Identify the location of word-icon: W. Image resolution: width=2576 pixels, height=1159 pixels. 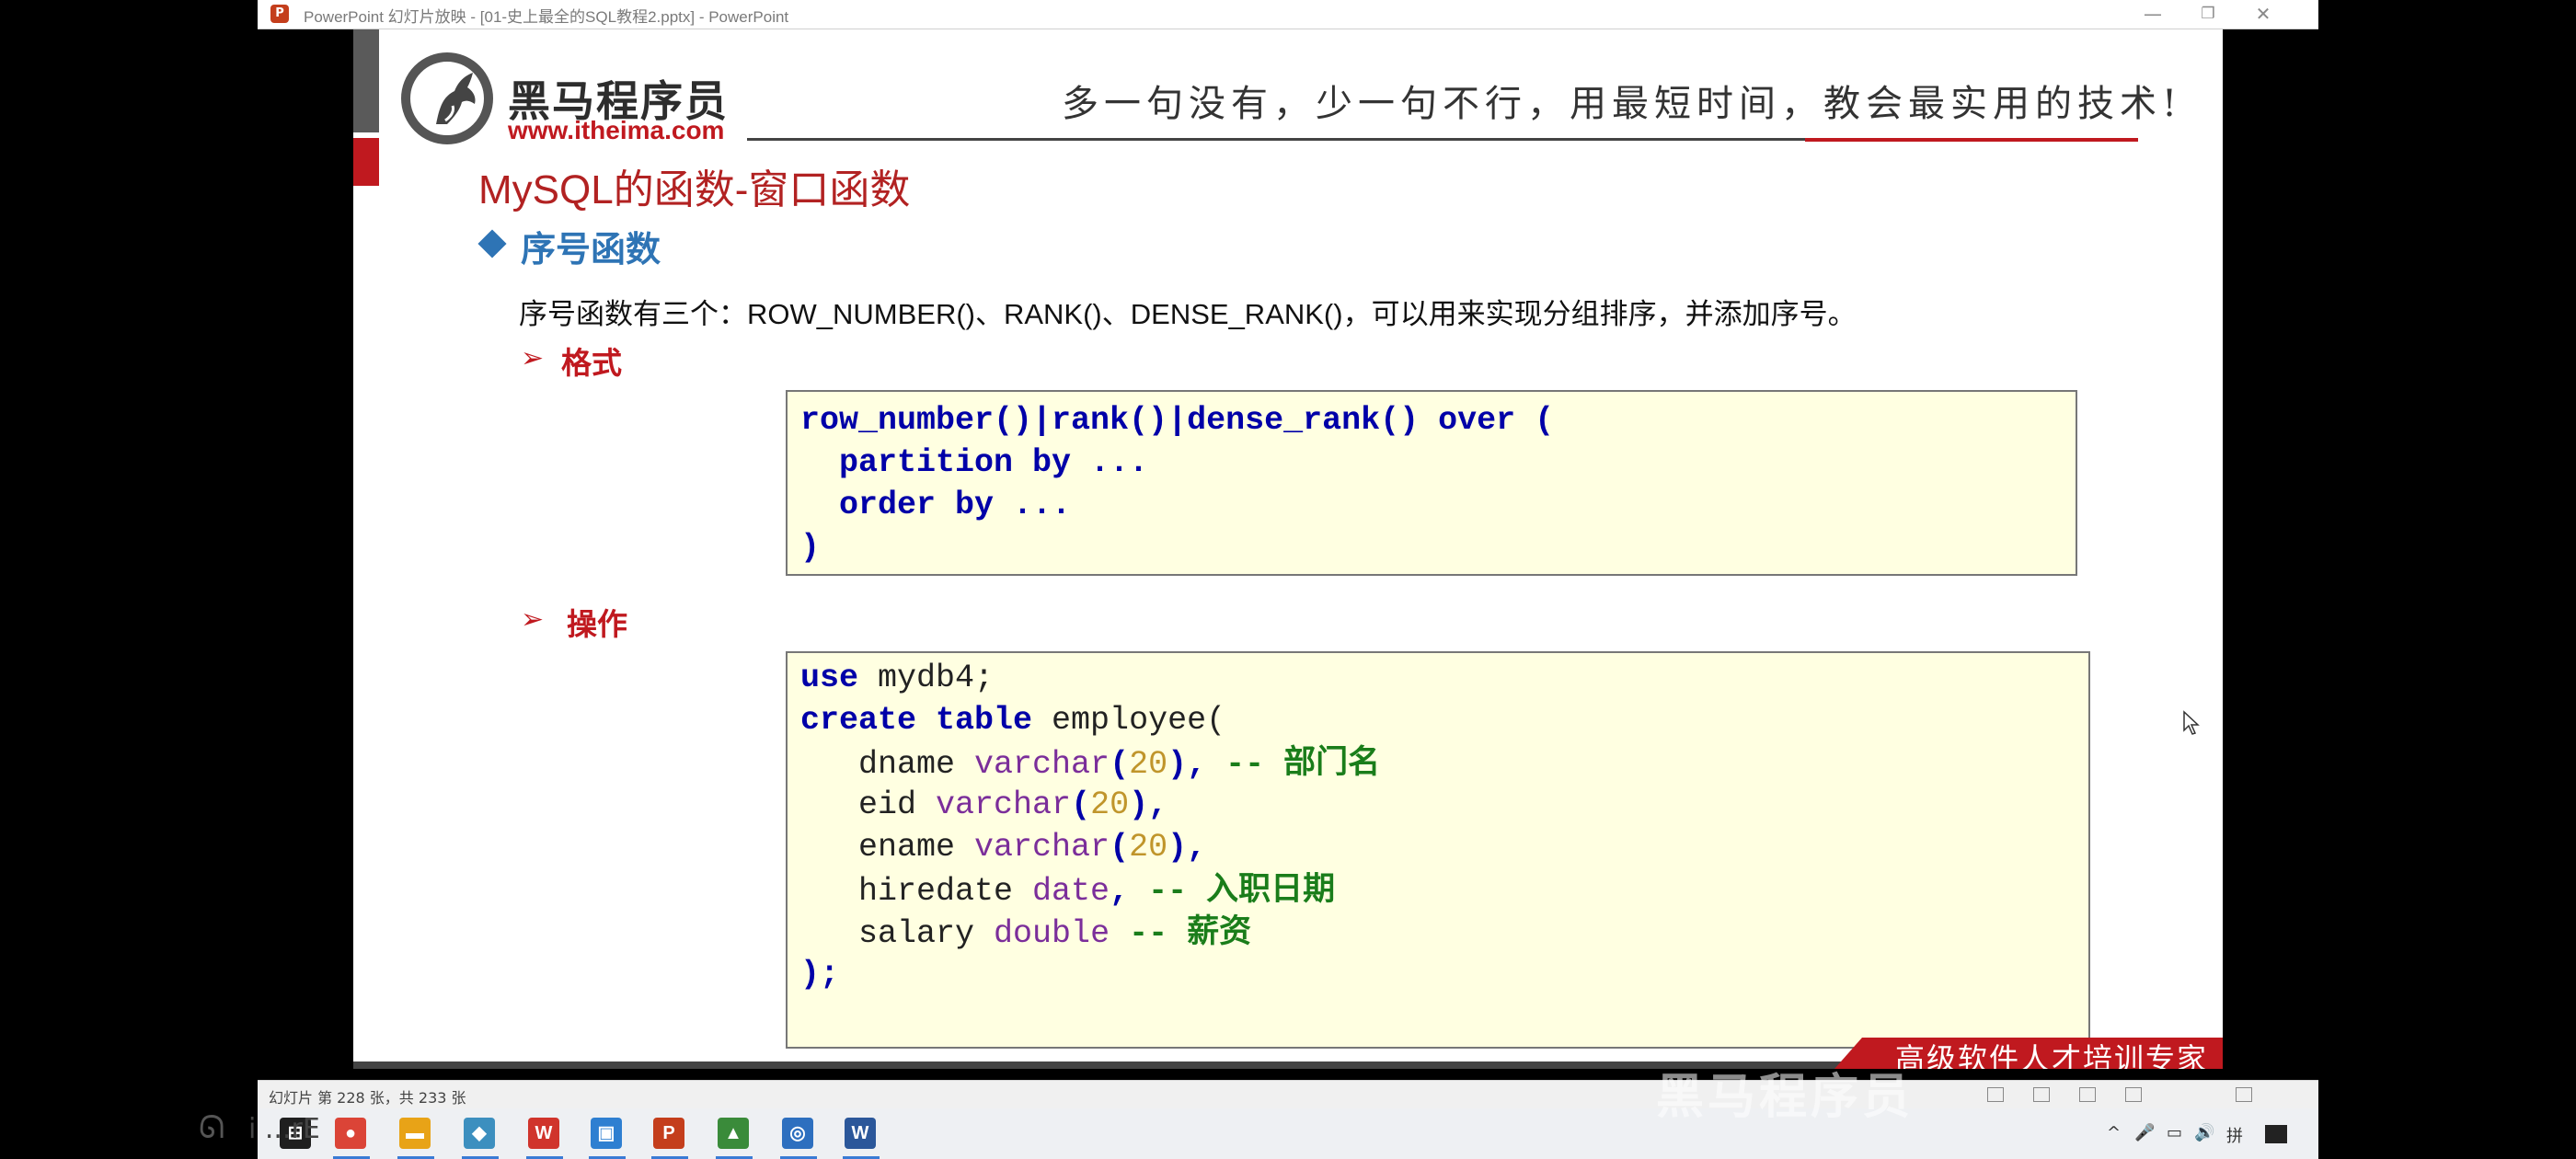
(860, 1133).